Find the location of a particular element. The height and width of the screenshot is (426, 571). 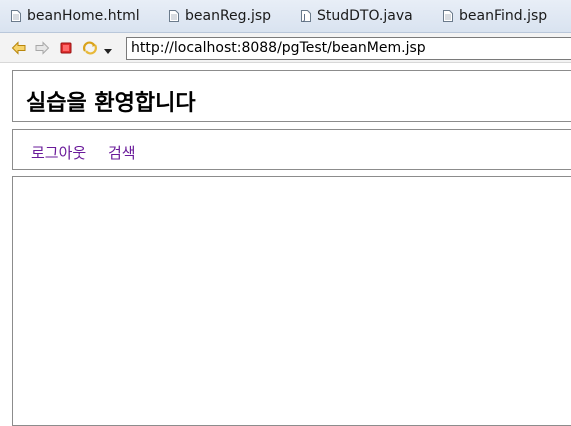

search-link: 검색 is located at coordinates (122, 152).